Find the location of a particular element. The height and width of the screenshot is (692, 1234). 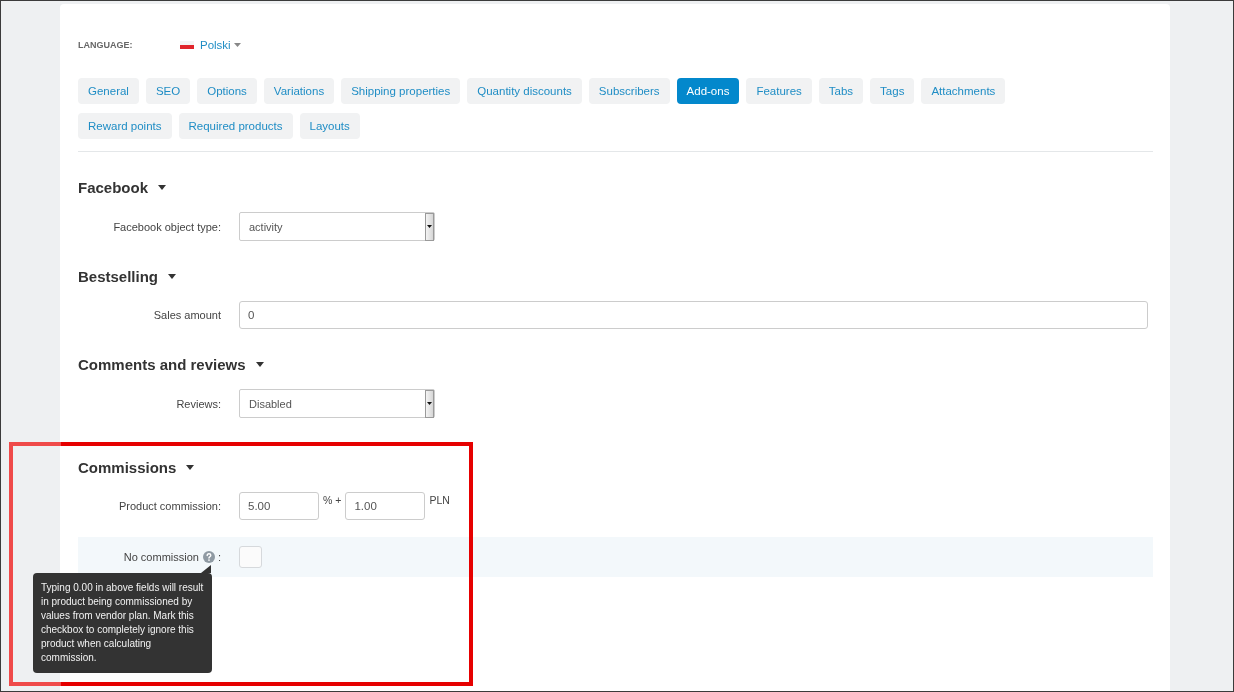

field-label: No commission is located at coordinates (161, 557).